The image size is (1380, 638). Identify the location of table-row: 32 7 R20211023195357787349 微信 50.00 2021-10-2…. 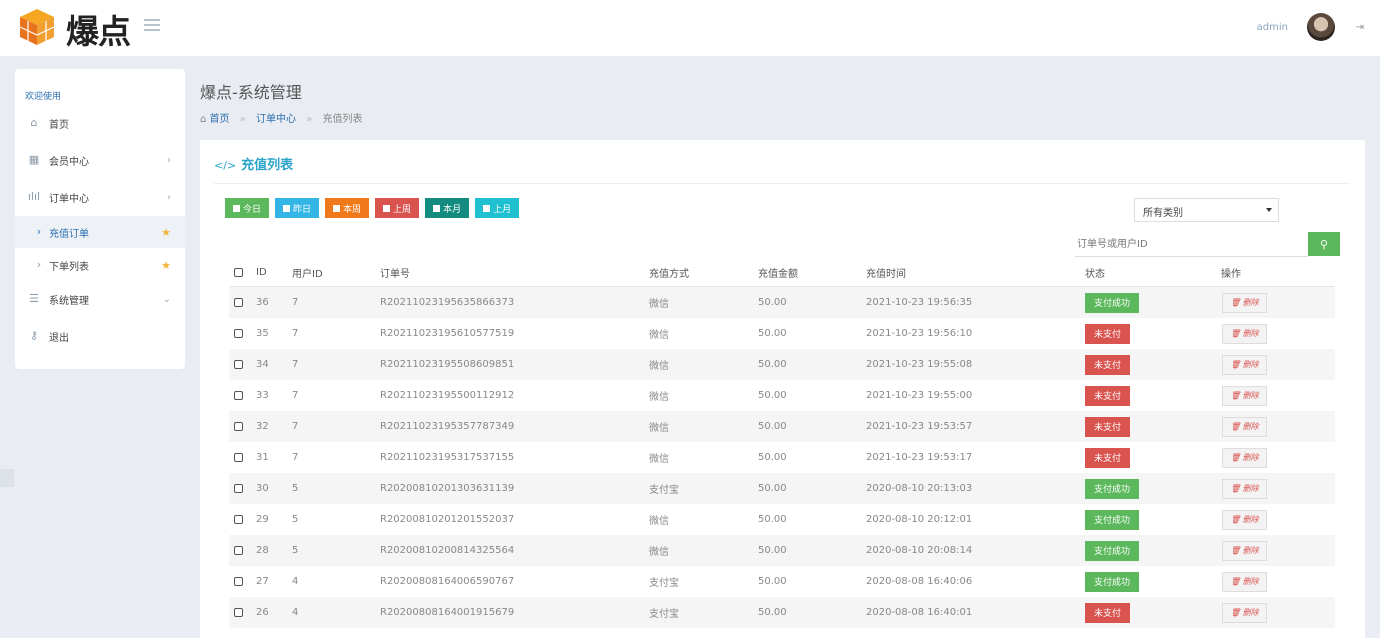
(782, 426).